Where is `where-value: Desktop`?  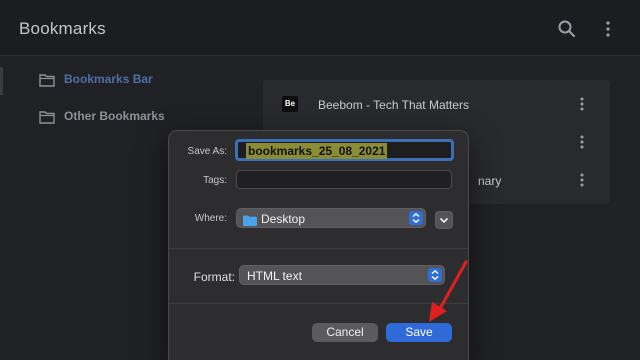
where-value: Desktop is located at coordinates (283, 219).